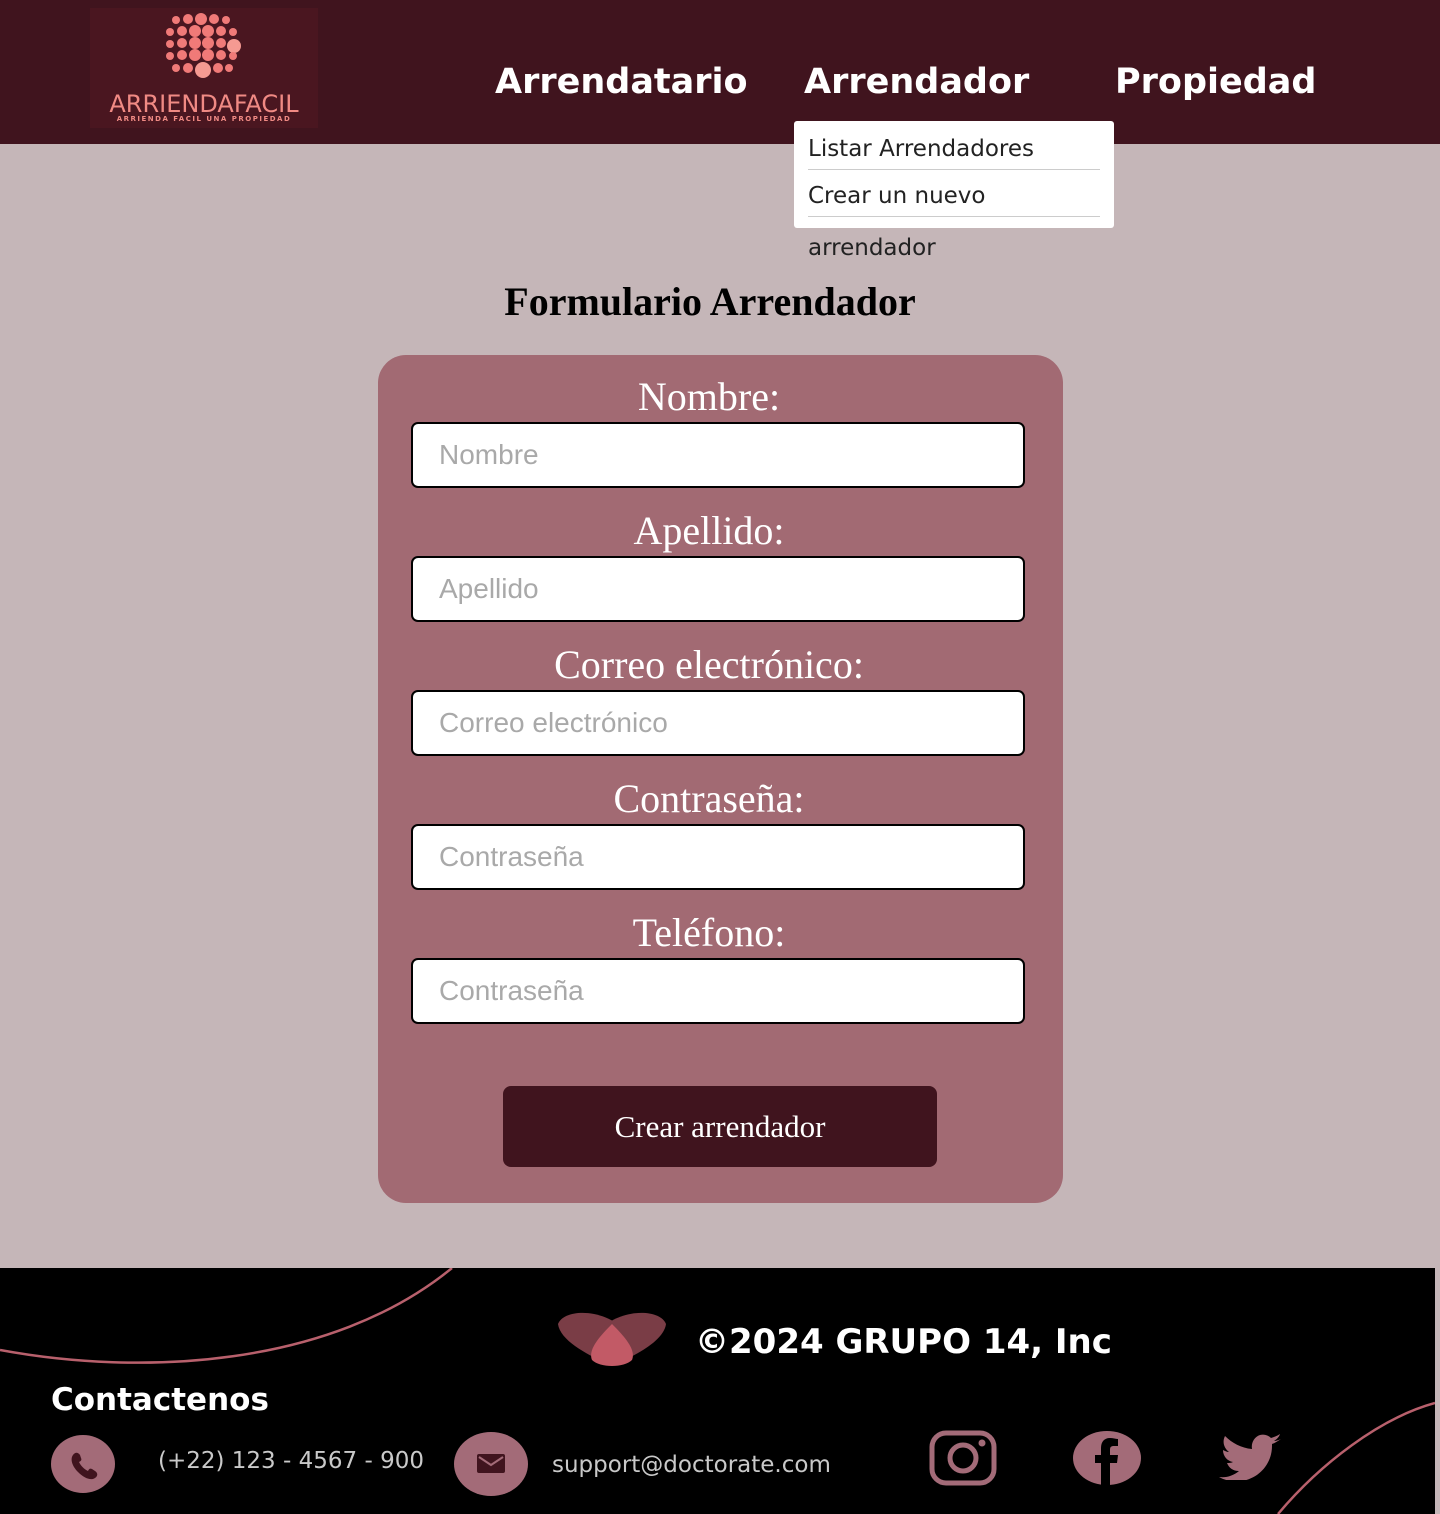 The image size is (1440, 1514). Describe the element at coordinates (1215, 82) in the screenshot. I see `nav-propiedad: Propiedad` at that location.